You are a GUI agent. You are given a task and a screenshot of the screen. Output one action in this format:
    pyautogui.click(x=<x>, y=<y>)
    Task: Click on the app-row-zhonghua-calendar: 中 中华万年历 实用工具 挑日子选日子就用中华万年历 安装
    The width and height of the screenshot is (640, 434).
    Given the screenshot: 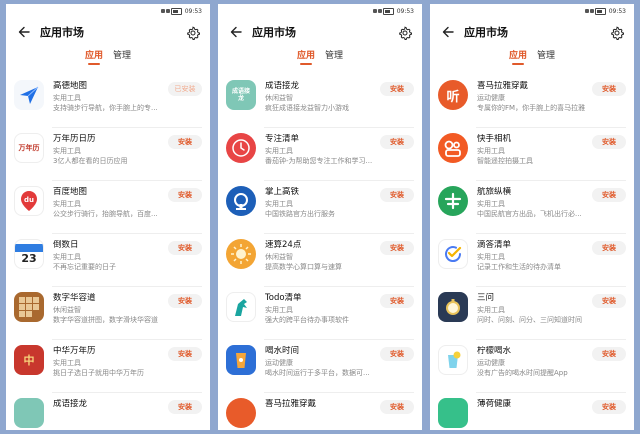 What is the action you would take?
    pyautogui.click(x=108, y=365)
    